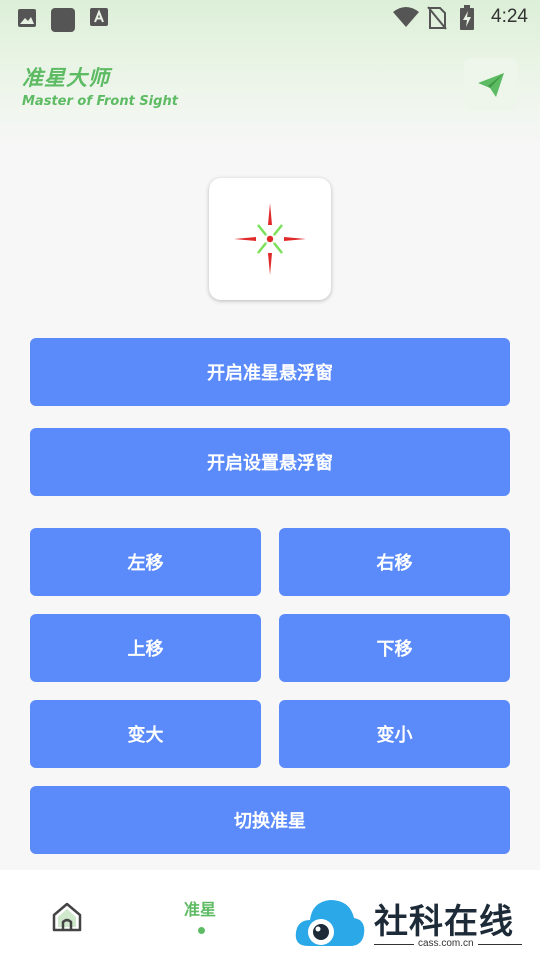  Describe the element at coordinates (201, 930) in the screenshot. I see `active-tab-indicator` at that location.